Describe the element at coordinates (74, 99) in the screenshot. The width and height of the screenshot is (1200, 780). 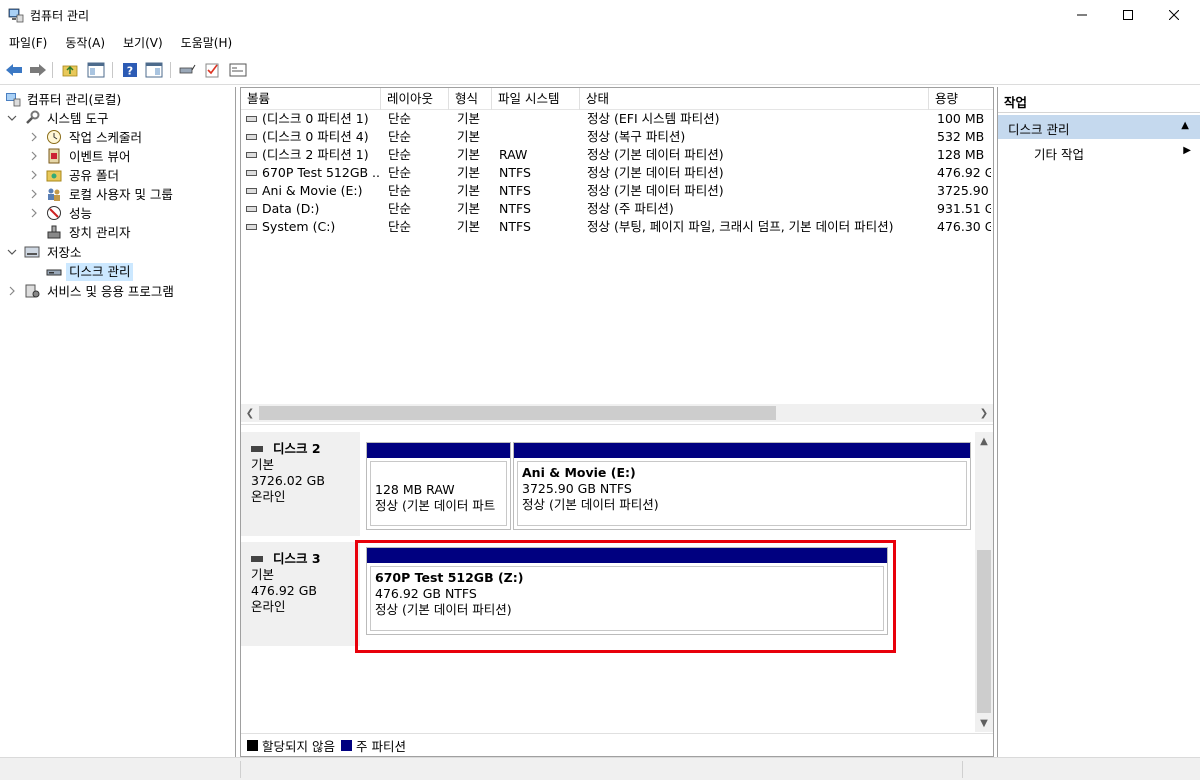
I see `tree-label: 컴퓨터 관리(로컬)` at that location.